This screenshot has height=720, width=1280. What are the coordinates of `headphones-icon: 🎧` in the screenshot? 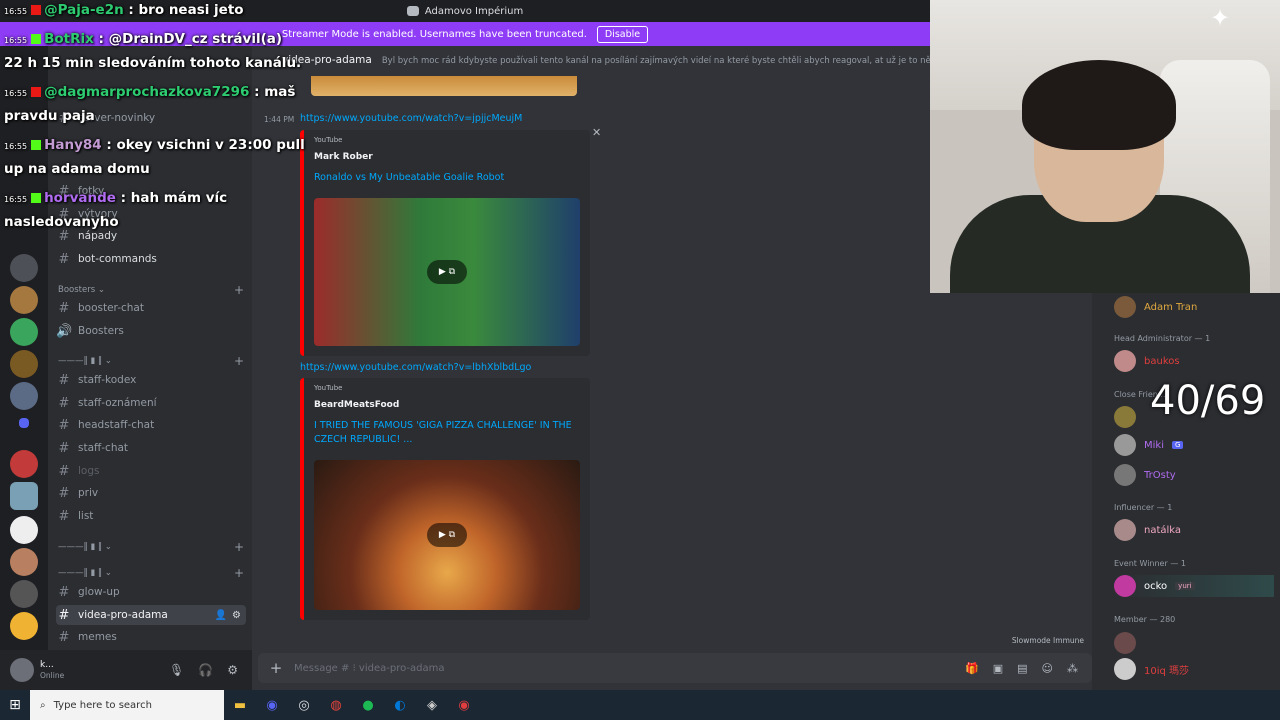 It's located at (205, 670).